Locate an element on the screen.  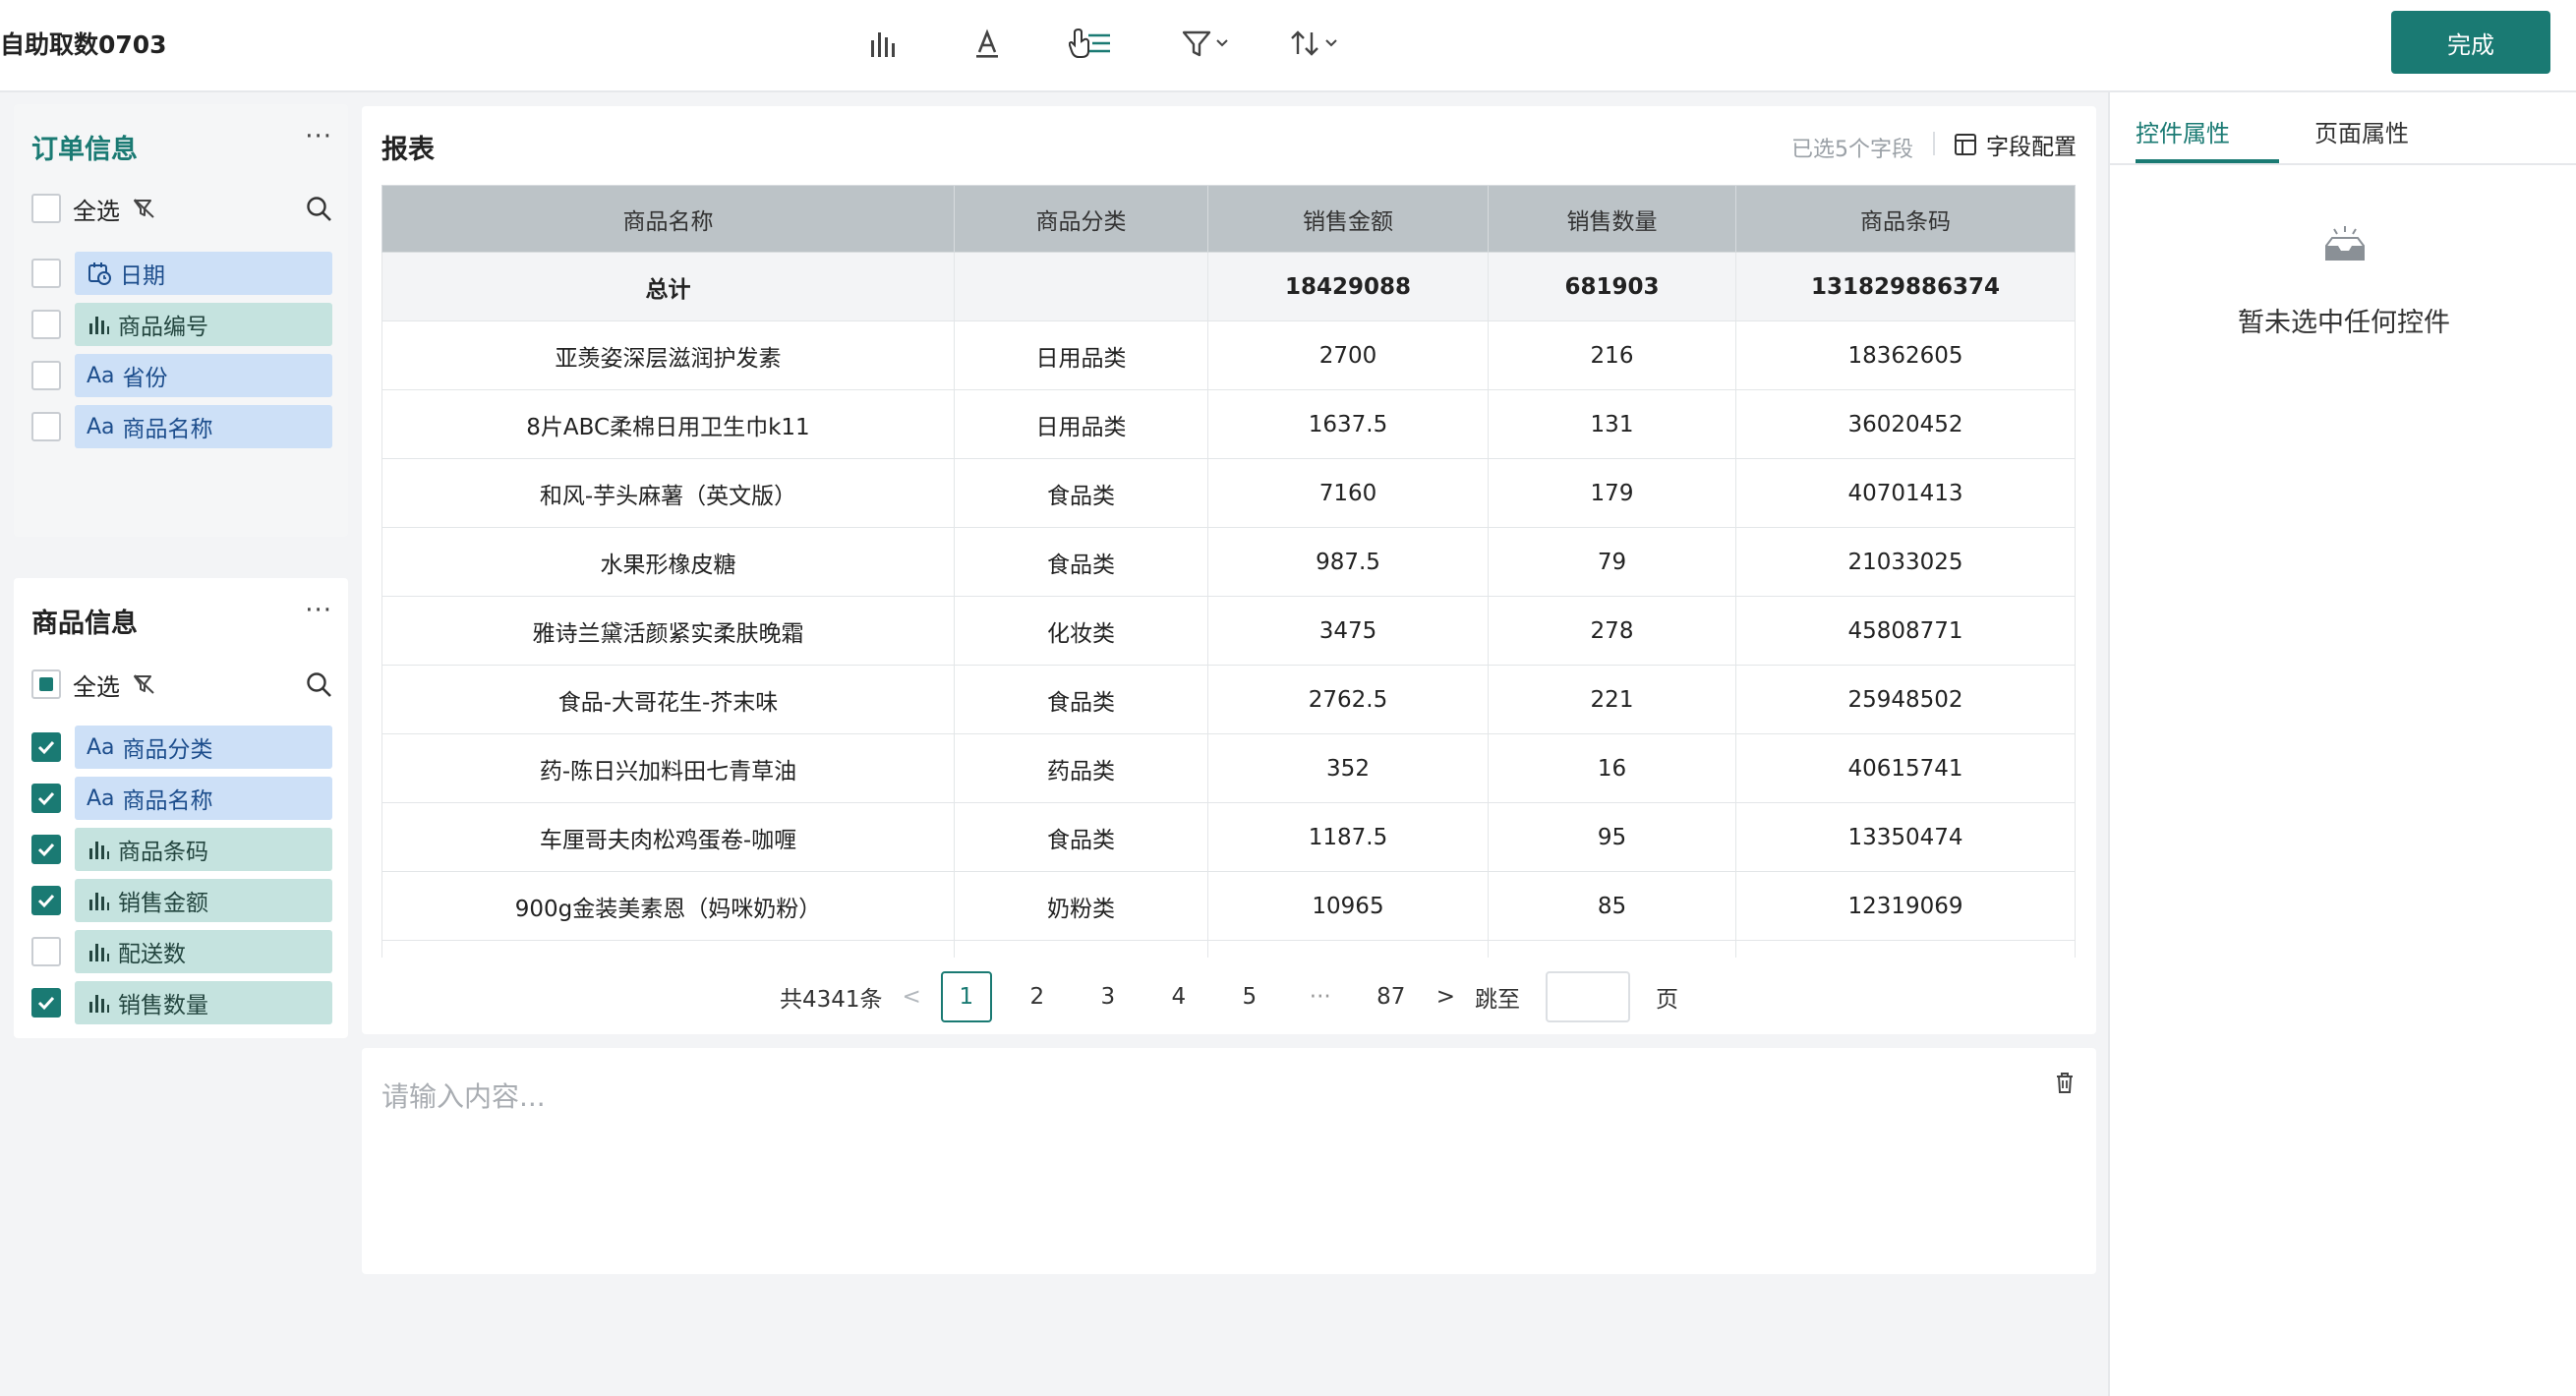
order-info-title: 订单信息 is located at coordinates (84, 150).